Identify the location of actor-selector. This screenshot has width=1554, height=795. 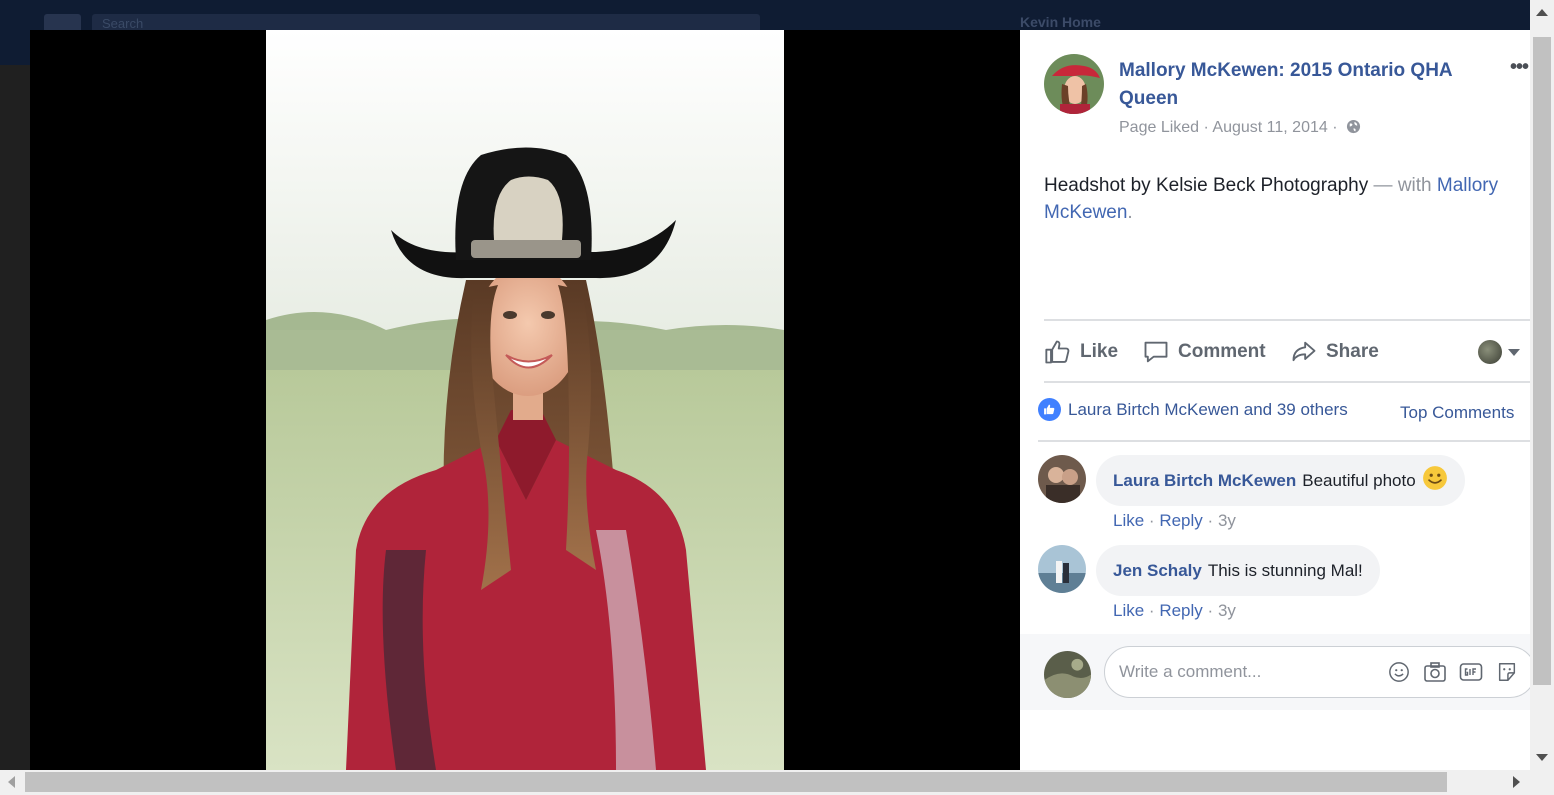
(1499, 352).